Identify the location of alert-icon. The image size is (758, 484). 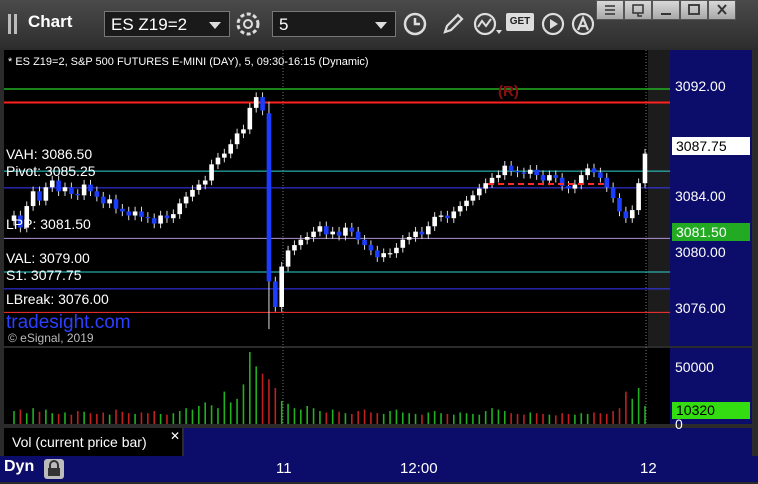
(583, 24).